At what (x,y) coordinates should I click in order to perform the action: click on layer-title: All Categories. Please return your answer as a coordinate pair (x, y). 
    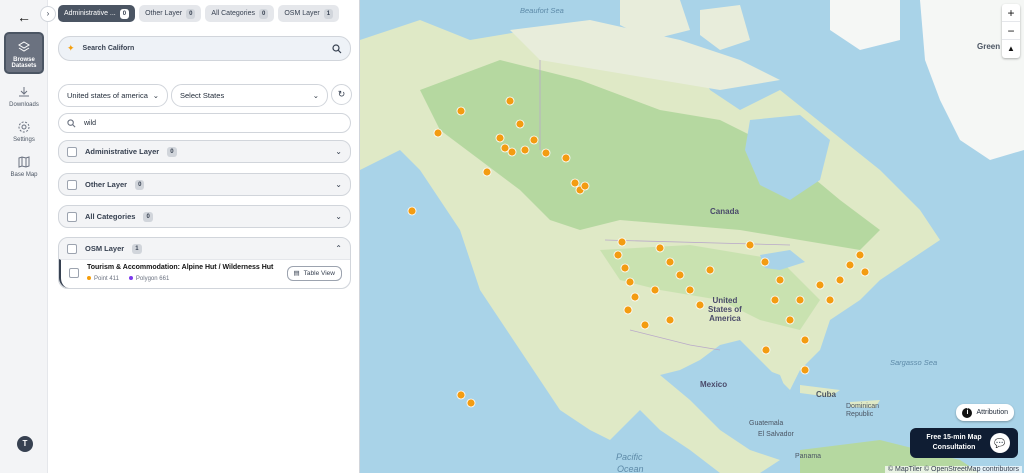
    Looking at the image, I should click on (110, 216).